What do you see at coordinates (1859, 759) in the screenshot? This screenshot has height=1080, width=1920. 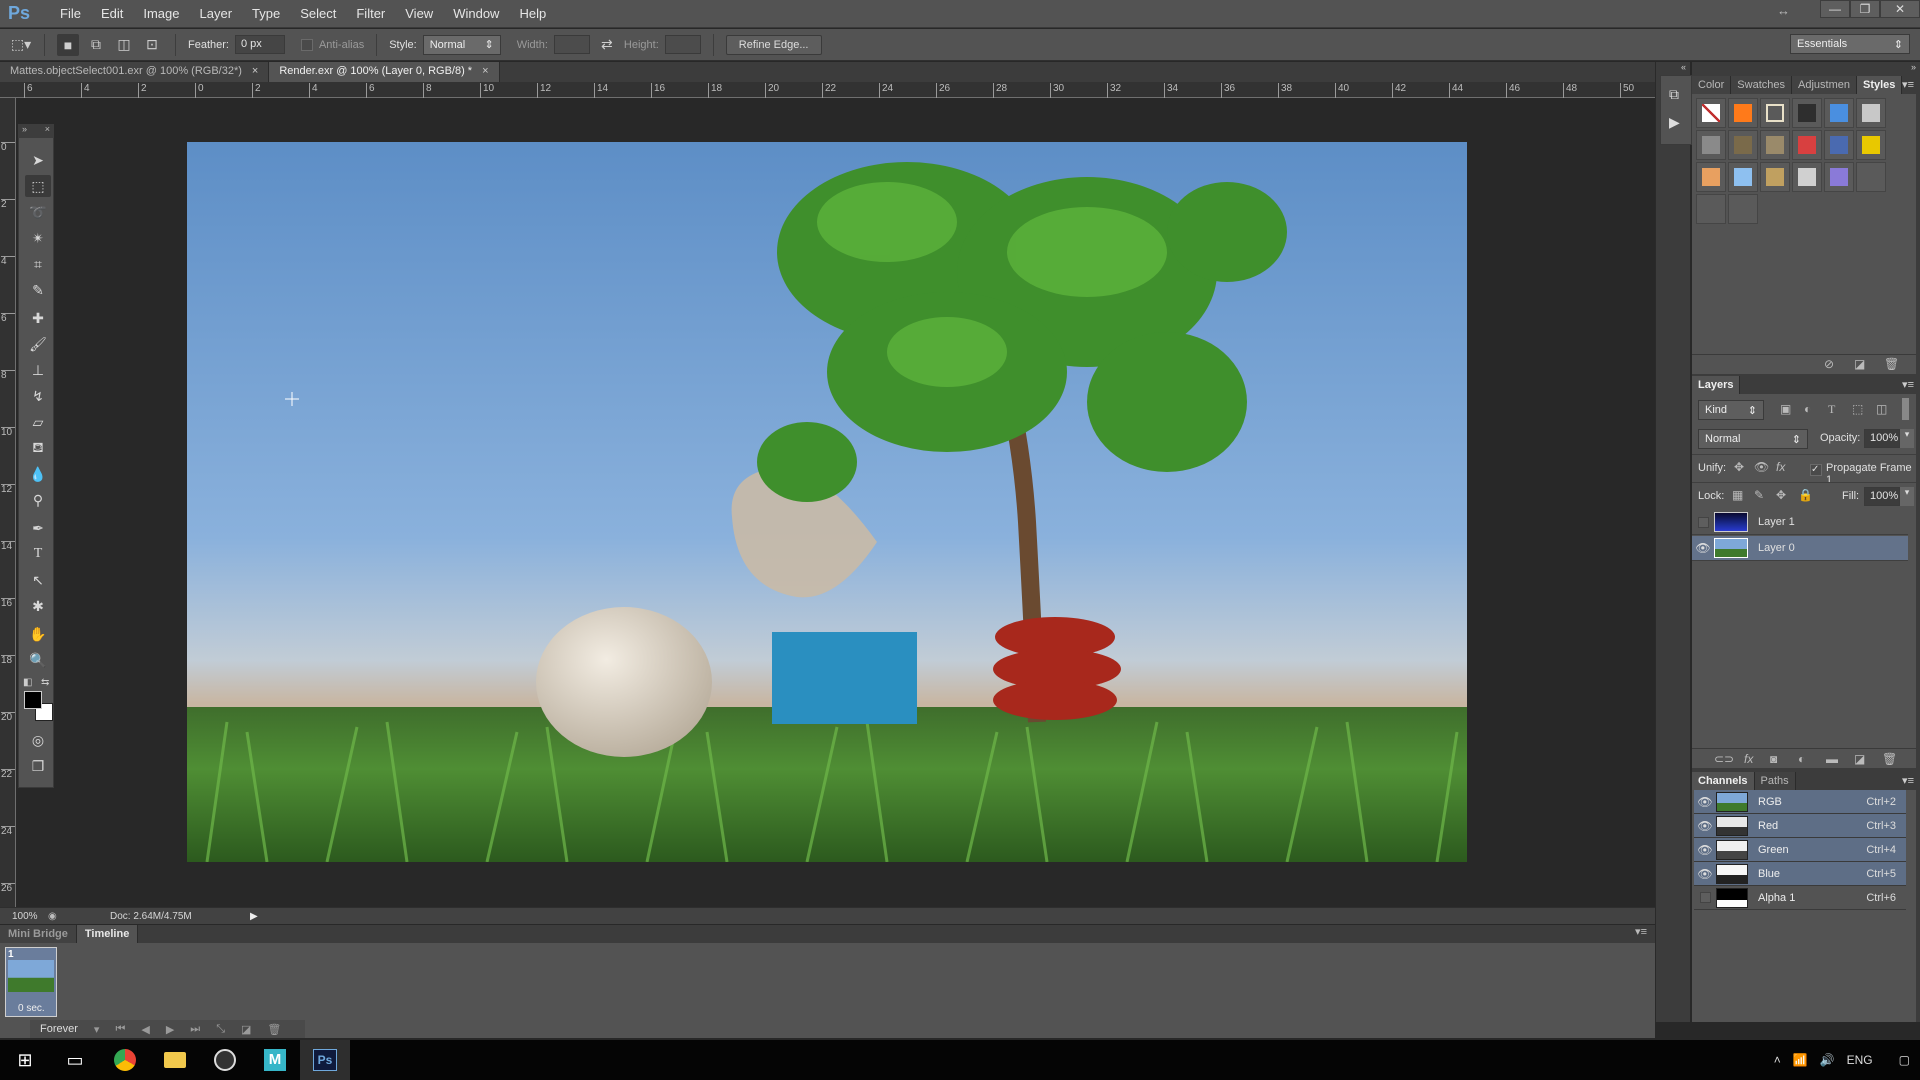 I see `new-layer-icon: ◪` at bounding box center [1859, 759].